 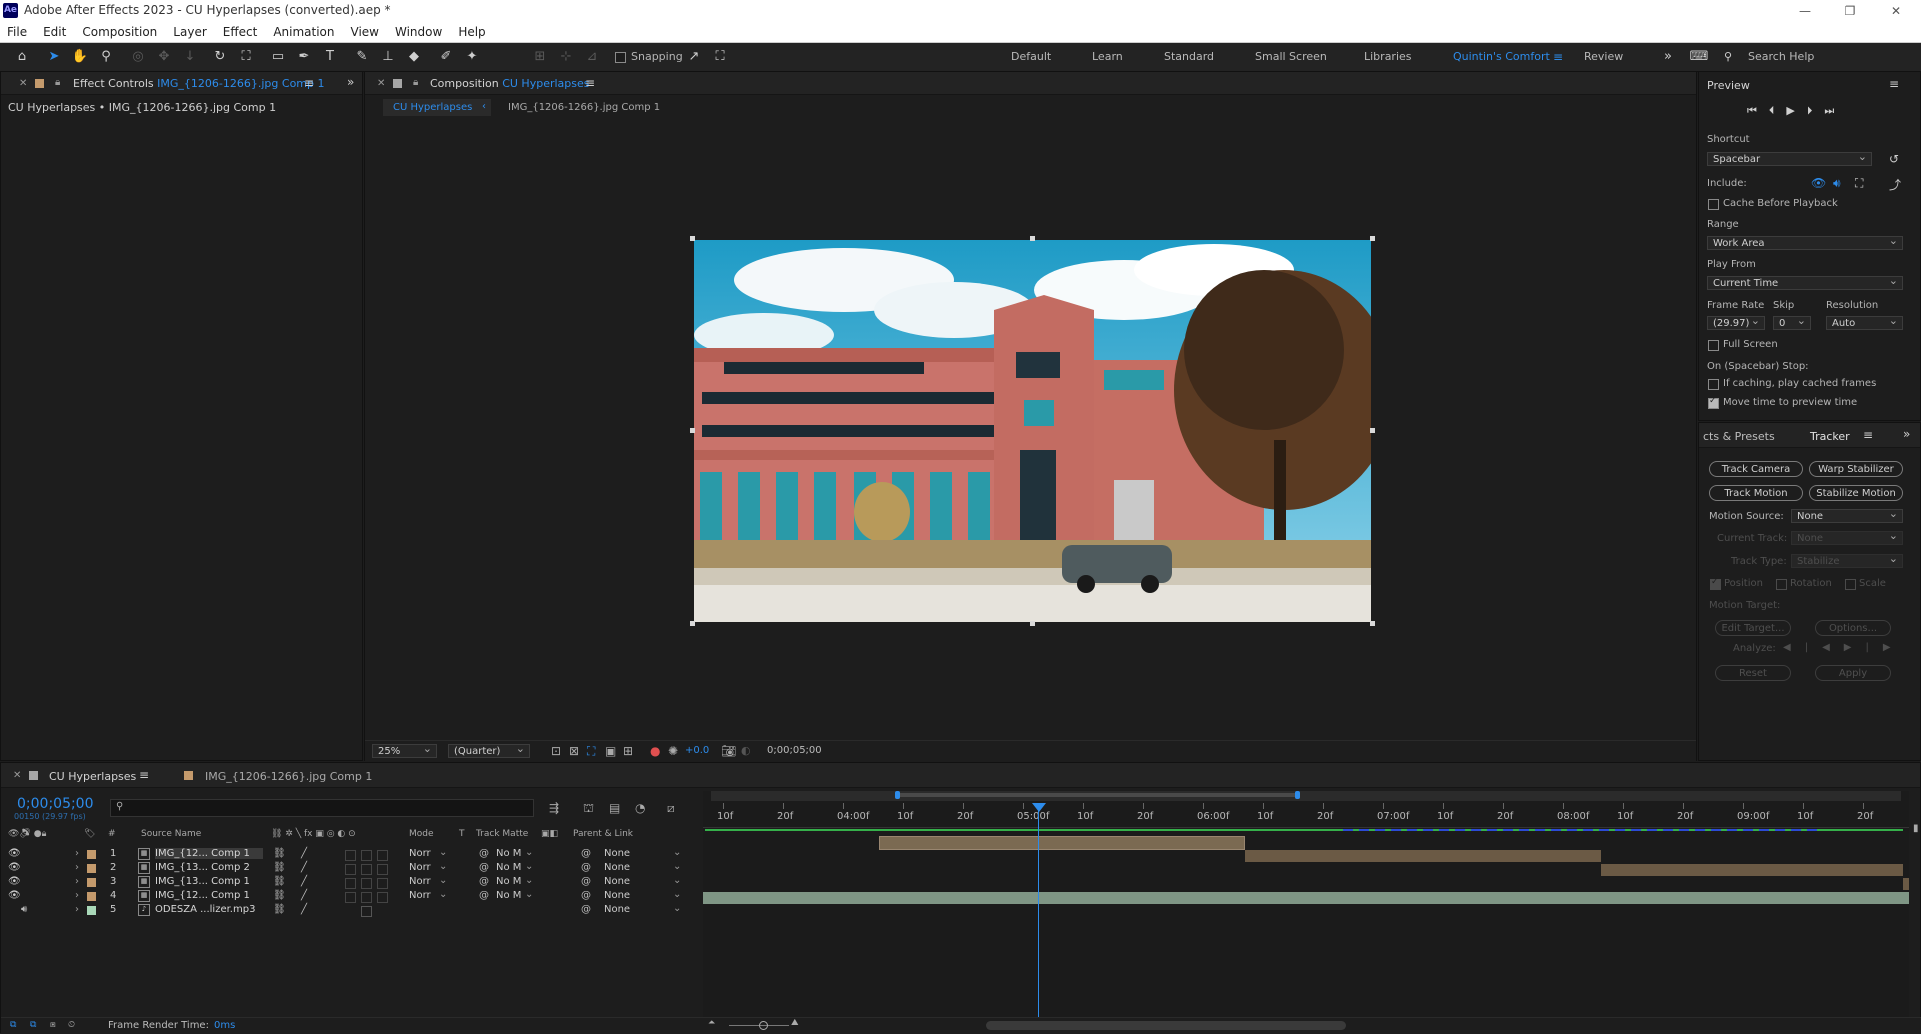 I want to click on lock-icon: 🔒︎, so click(x=415, y=82).